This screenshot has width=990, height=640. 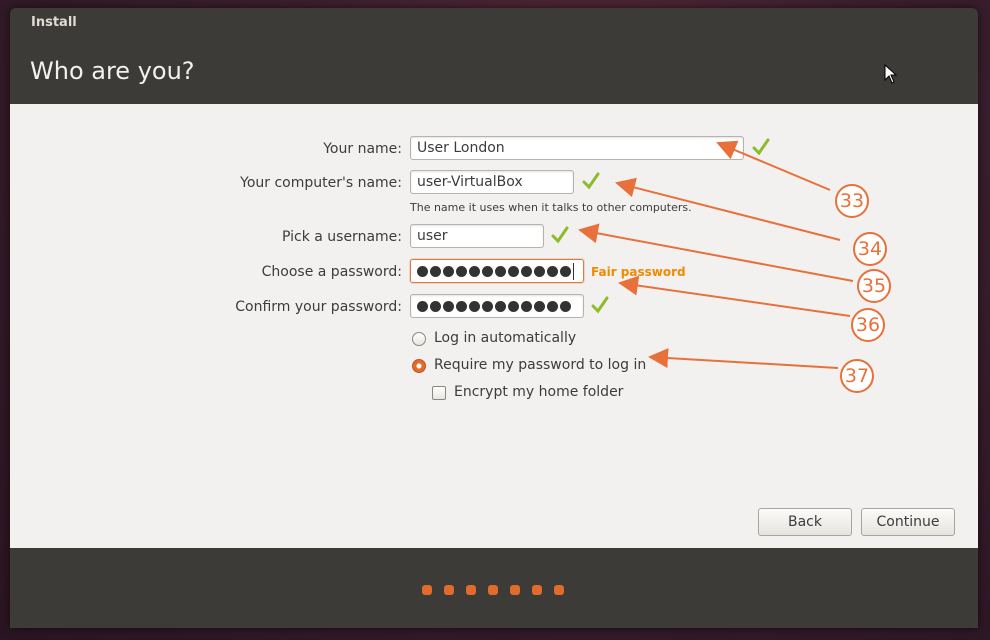 What do you see at coordinates (868, 325) in the screenshot?
I see `callout-36: 36` at bounding box center [868, 325].